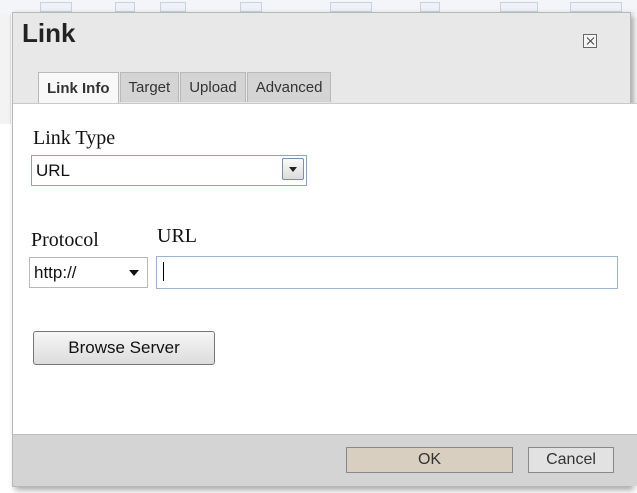  I want to click on cancel-button: Cancel, so click(571, 460).